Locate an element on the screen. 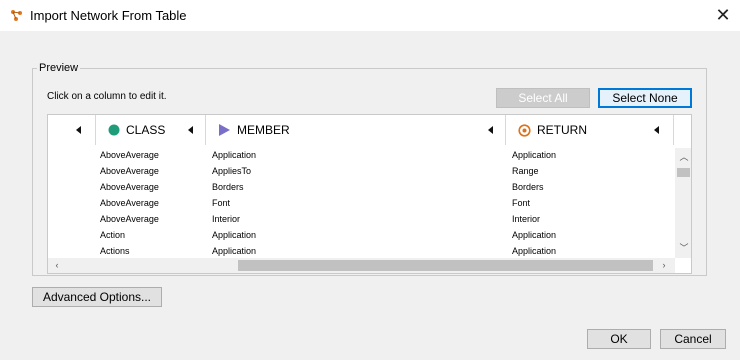 The height and width of the screenshot is (360, 740). column-label-member: MEMBER is located at coordinates (263, 130).